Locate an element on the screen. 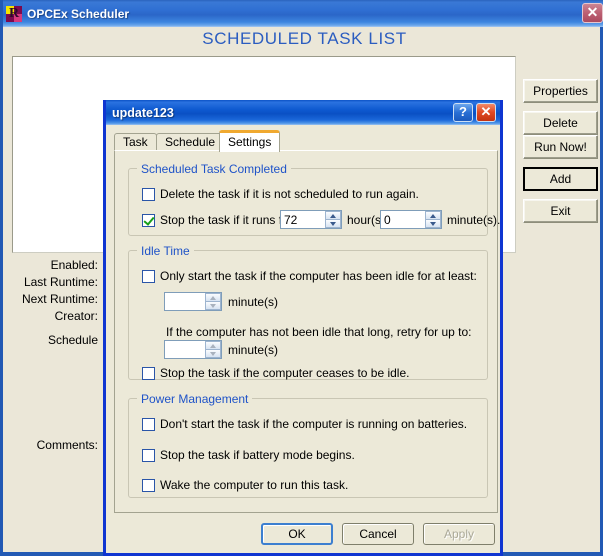 The width and height of the screenshot is (603, 556). wake-computer-label: Wake the computer to run this task. is located at coordinates (254, 485).